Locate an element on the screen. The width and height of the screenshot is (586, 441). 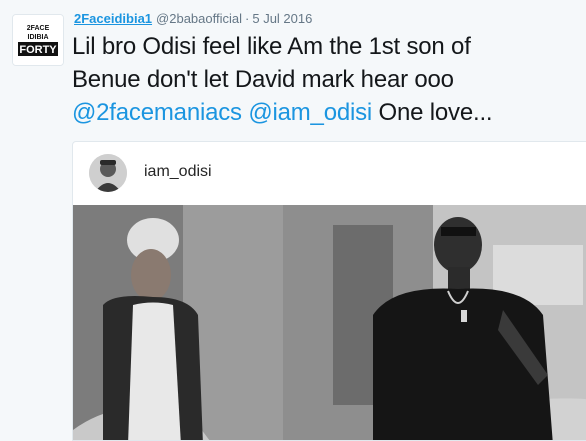
embed-header: iam_odisi is located at coordinates (329, 173).